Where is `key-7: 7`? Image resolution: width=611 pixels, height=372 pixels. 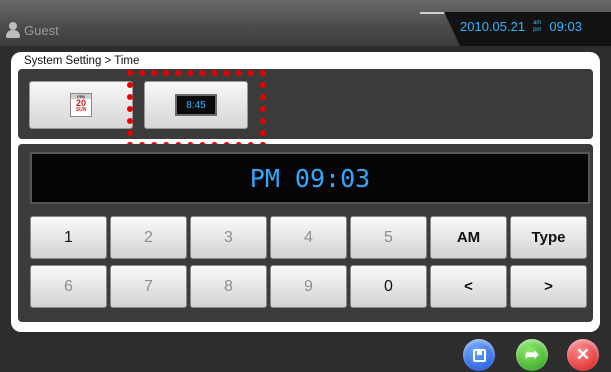 key-7: 7 is located at coordinates (148, 286).